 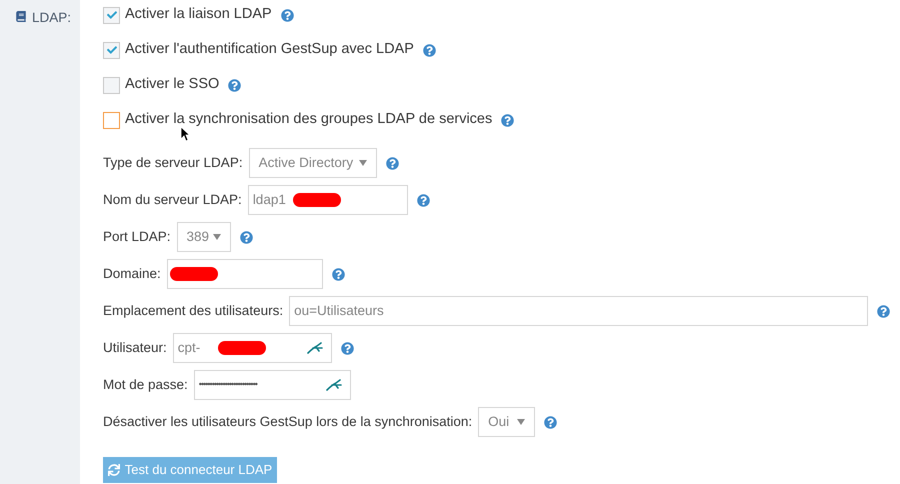 I want to click on checkbox-label: Activer l'authentification GestSup avec LDAP, so click(x=269, y=50).